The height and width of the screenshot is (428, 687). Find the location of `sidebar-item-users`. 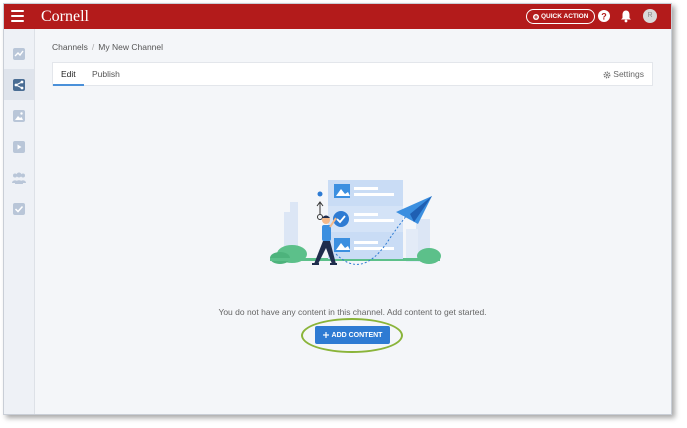

sidebar-item-users is located at coordinates (19, 177).